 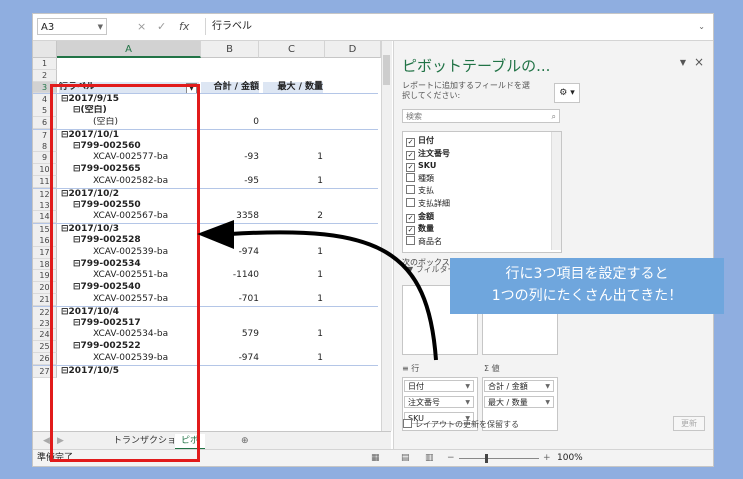 I want to click on callout-line-2: 1つの列にたくさん出てきた！, so click(x=587, y=296).